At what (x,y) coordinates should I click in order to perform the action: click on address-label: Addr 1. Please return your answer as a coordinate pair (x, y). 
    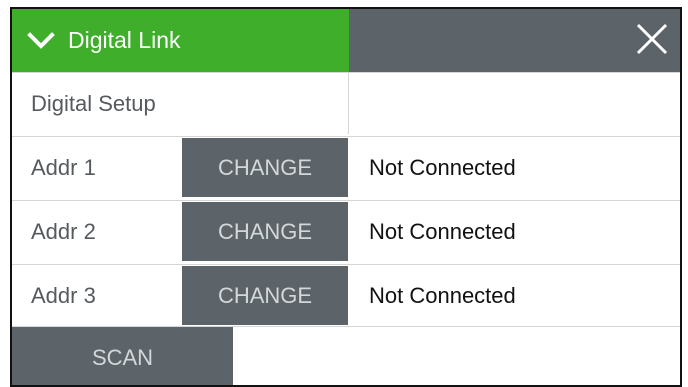
    Looking at the image, I should click on (63, 167).